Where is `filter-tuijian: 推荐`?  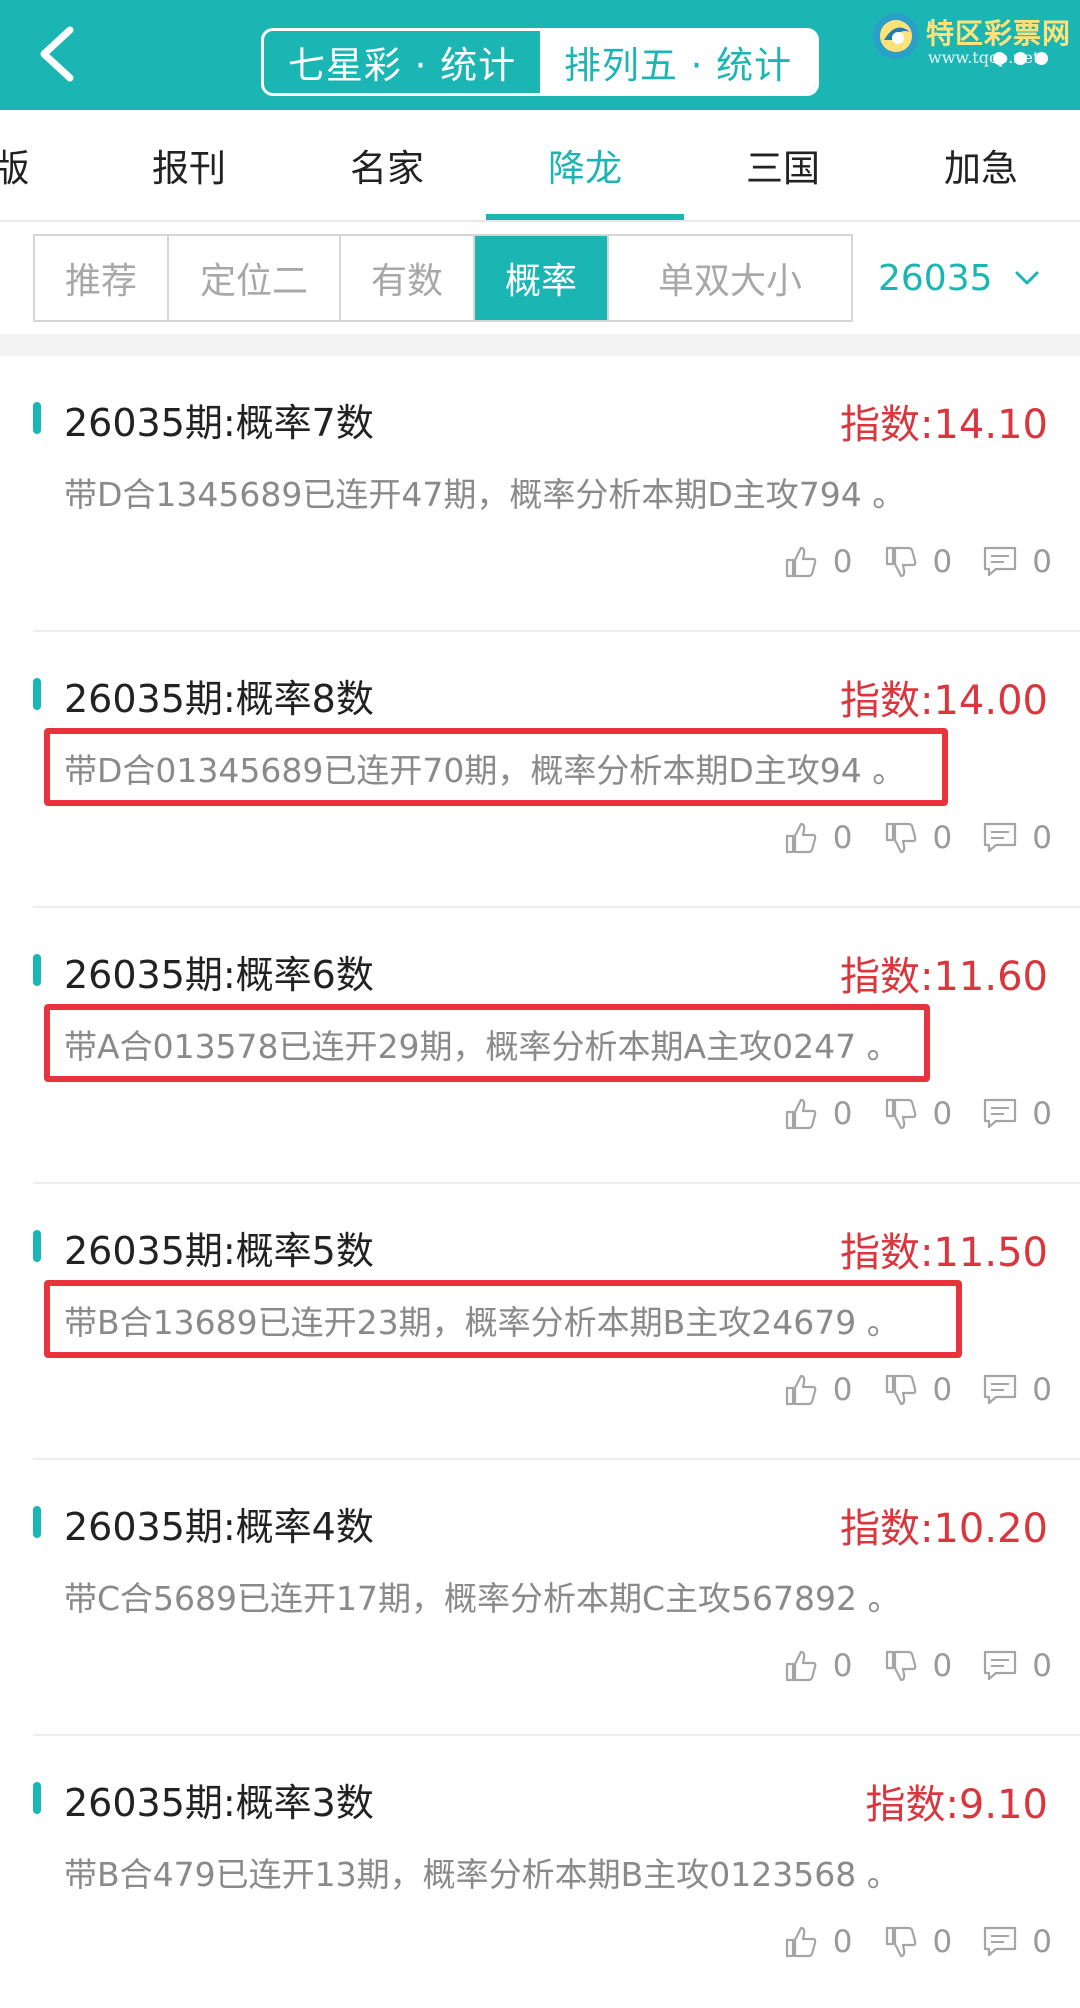
filter-tuijian: 推荐 is located at coordinates (102, 278).